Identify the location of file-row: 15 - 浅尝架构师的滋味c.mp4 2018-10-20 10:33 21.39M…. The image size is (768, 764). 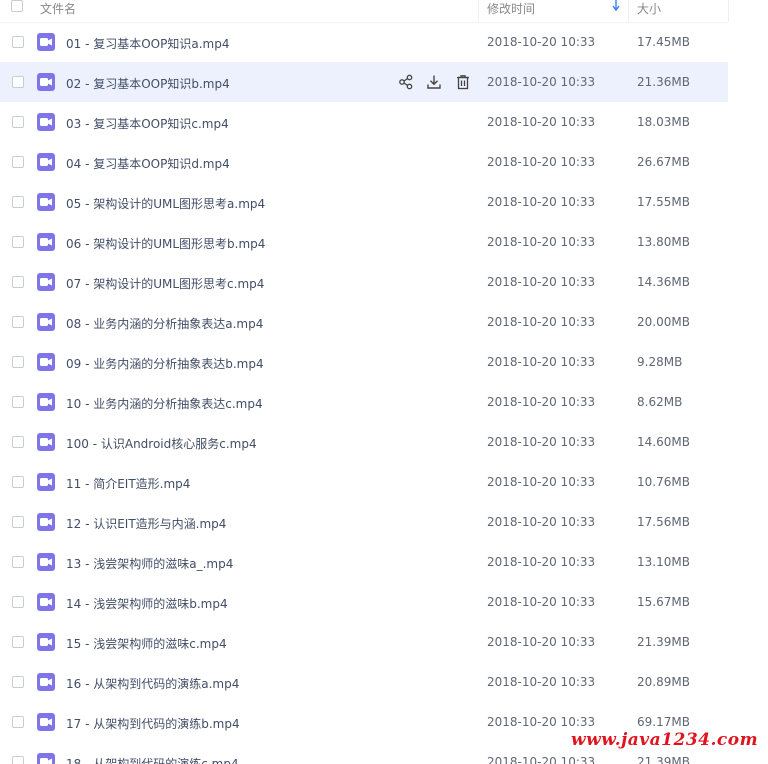
(364, 642).